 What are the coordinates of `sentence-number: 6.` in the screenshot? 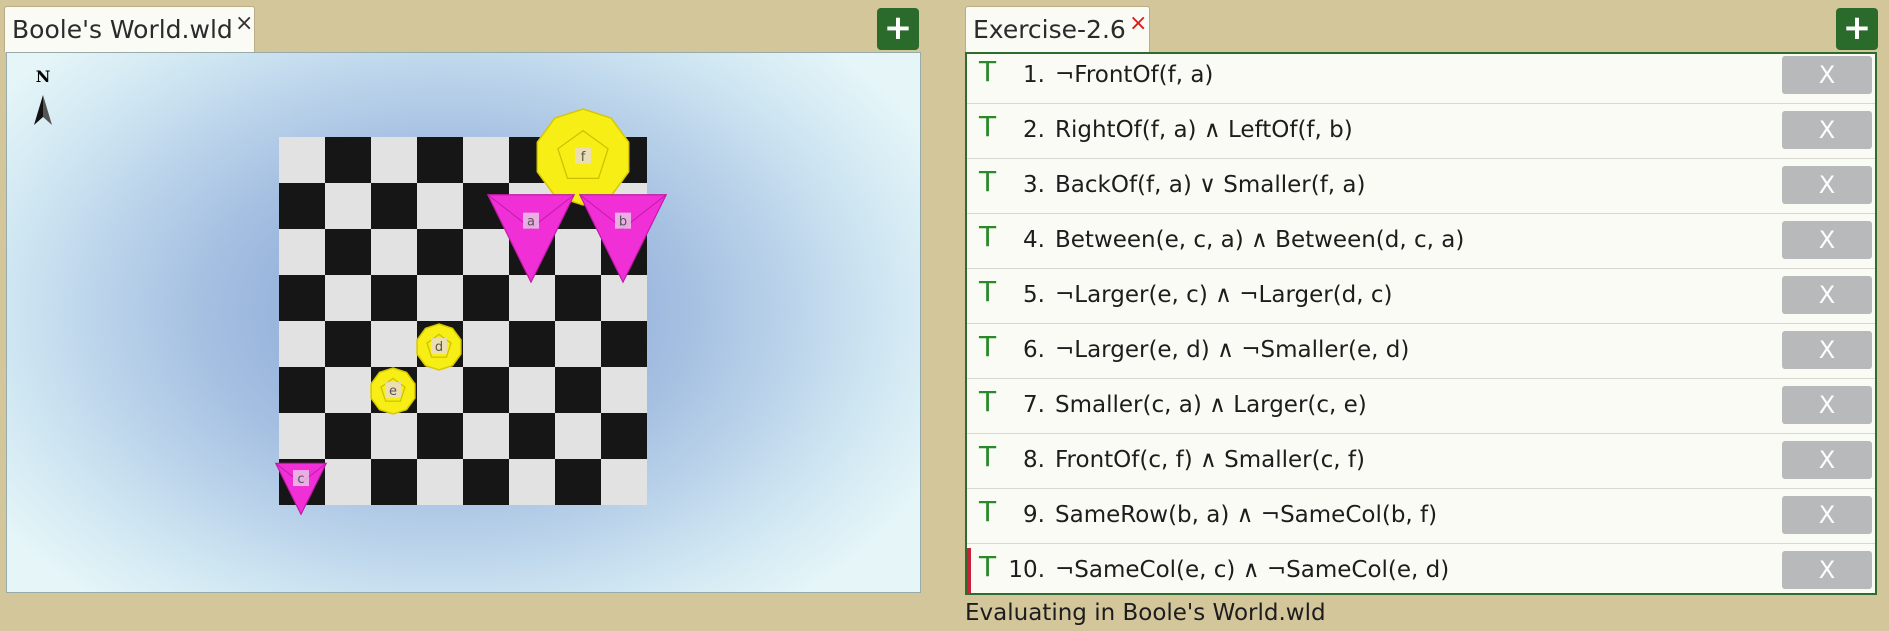 It's located at (1034, 350).